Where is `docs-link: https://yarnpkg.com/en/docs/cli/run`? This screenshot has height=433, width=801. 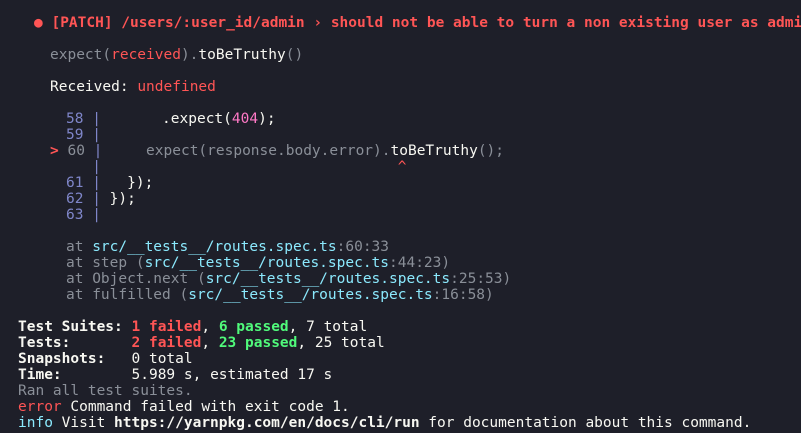 docs-link: https://yarnpkg.com/en/docs/cli/run is located at coordinates (267, 423).